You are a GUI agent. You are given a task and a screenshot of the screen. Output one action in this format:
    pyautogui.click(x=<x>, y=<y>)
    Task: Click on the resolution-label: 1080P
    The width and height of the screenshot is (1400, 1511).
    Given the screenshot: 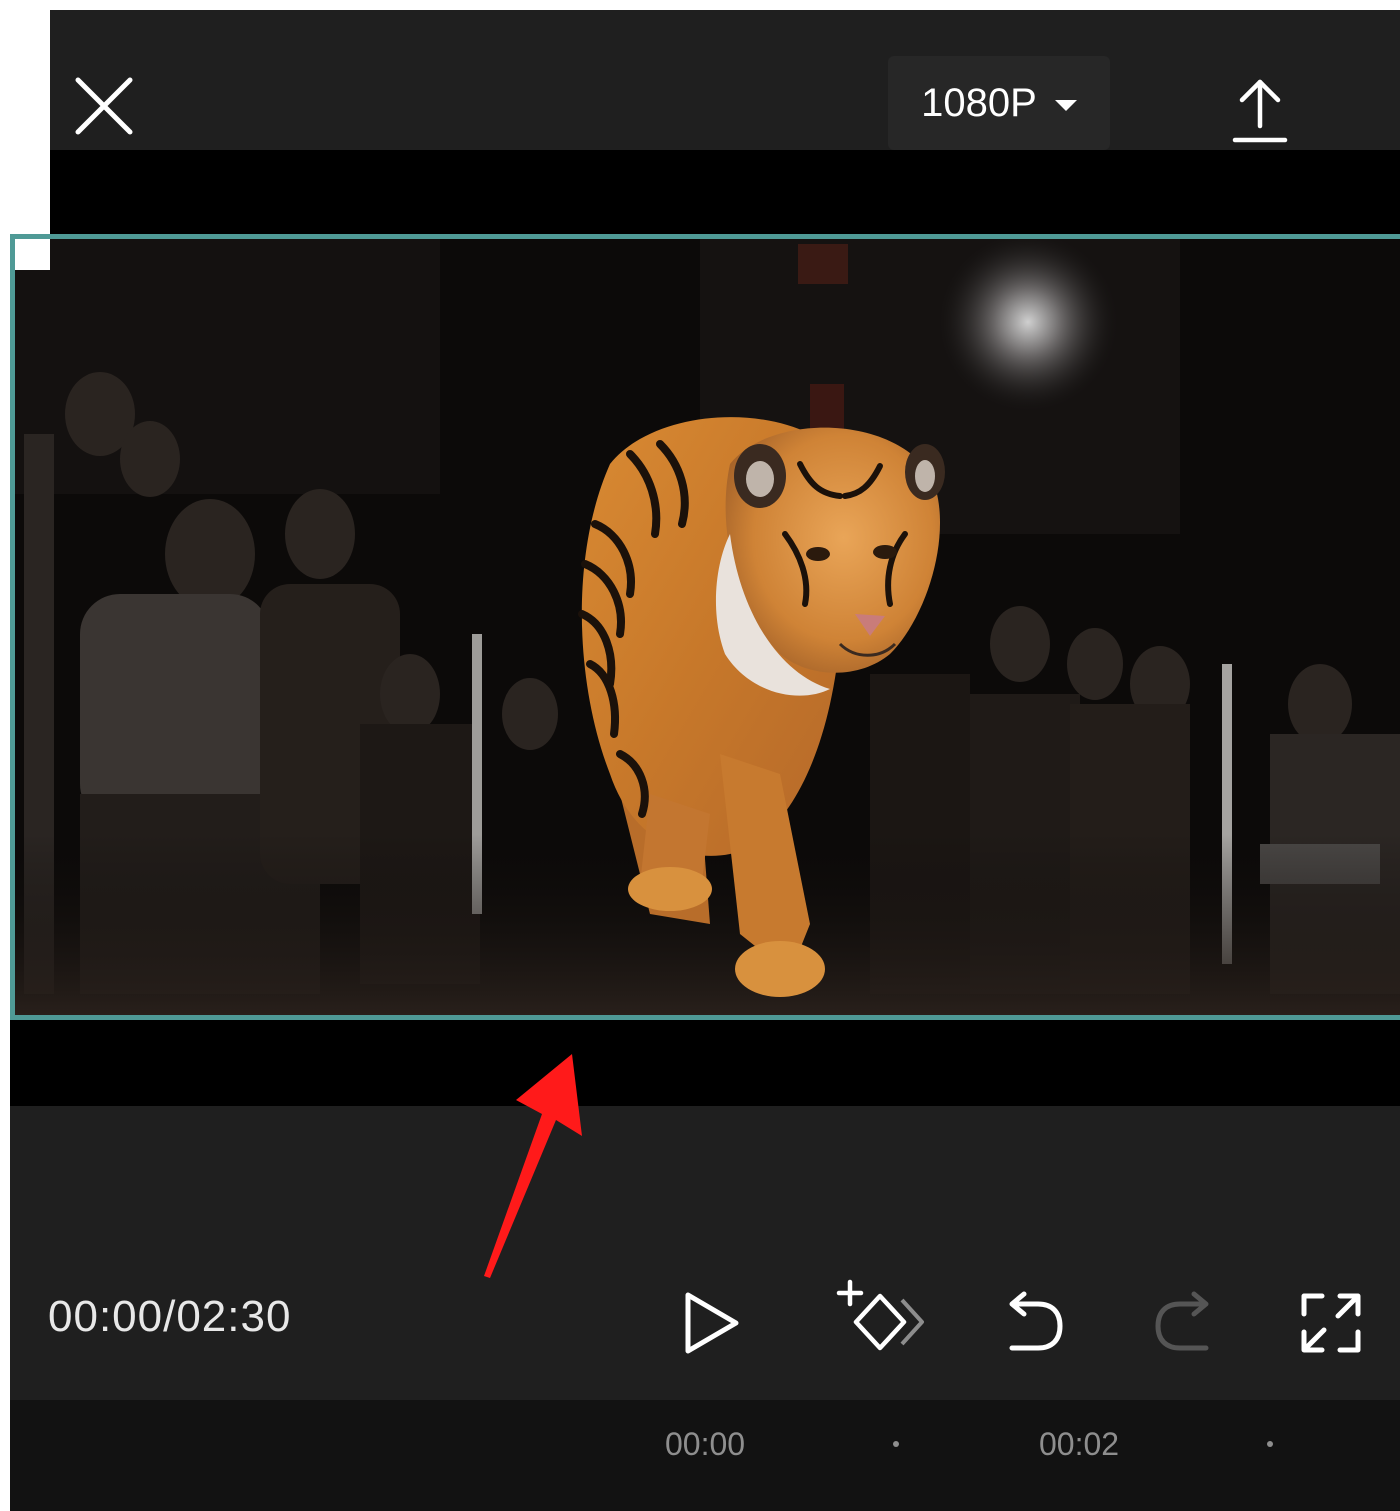 What is the action you would take?
    pyautogui.click(x=979, y=102)
    